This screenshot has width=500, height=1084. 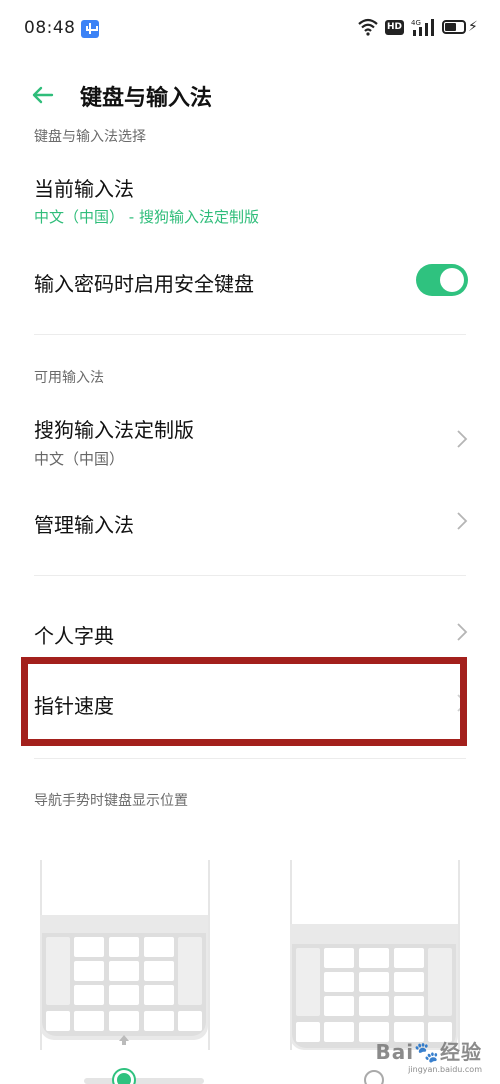 What do you see at coordinates (146, 217) in the screenshot?
I see `current-ime-value: 中文（中国） - 搜狗输入法定制版` at bounding box center [146, 217].